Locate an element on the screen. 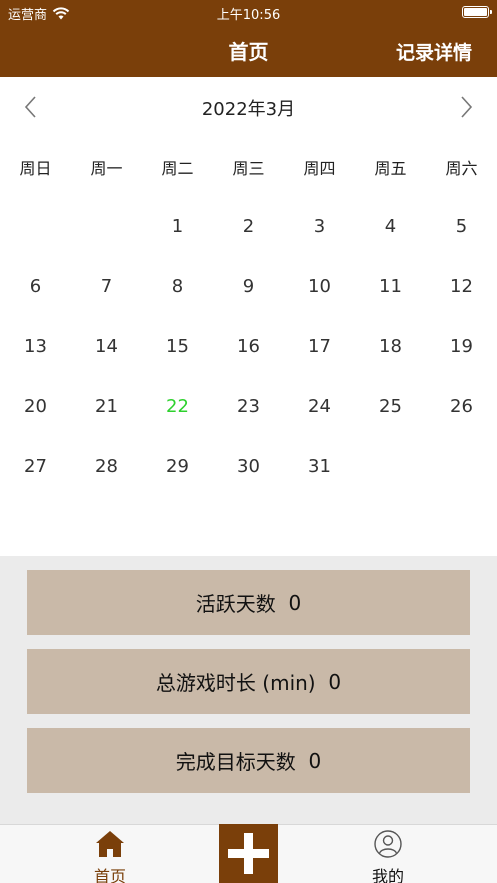 The image size is (497, 883). weekday-label: 周六 is located at coordinates (461, 168).